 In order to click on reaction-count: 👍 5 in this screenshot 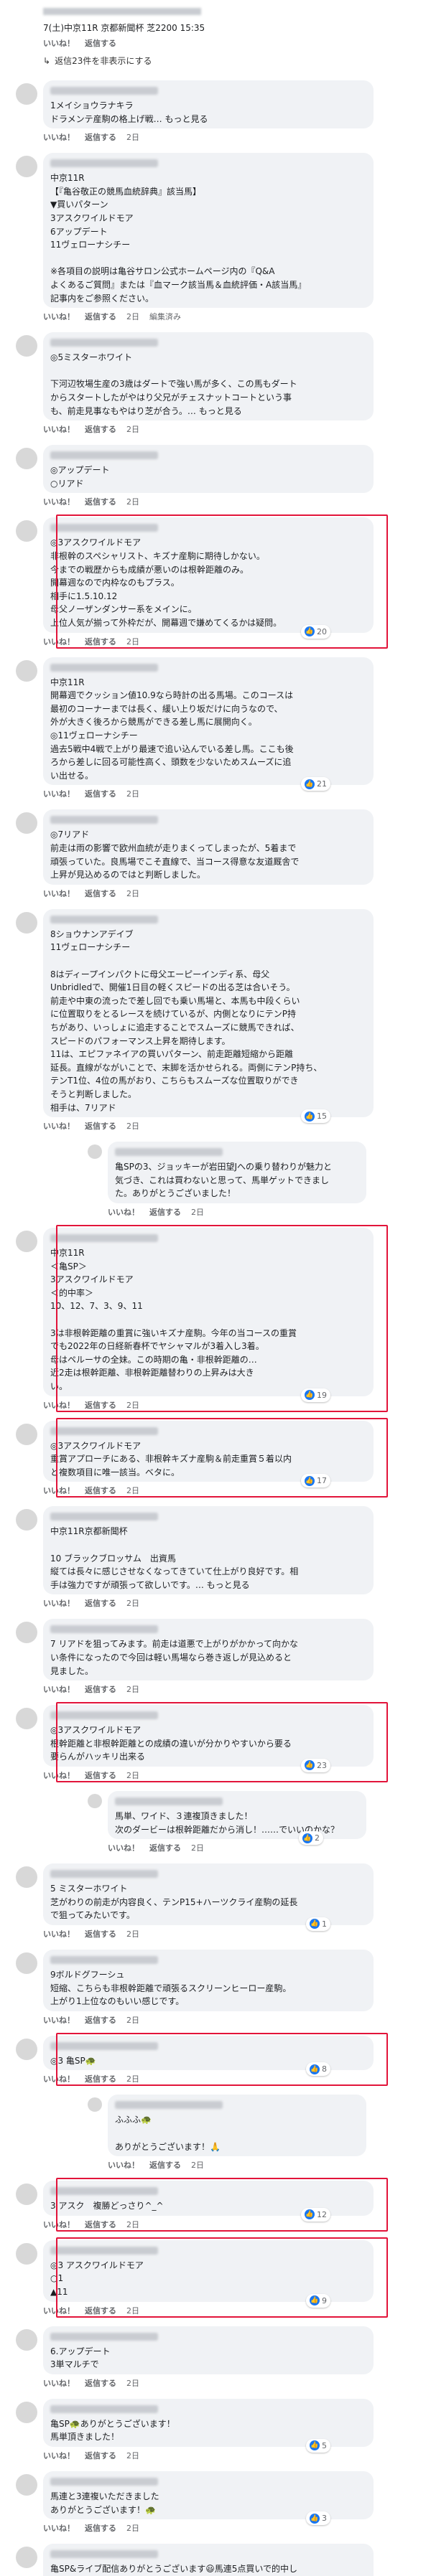, I will do `click(318, 2445)`.